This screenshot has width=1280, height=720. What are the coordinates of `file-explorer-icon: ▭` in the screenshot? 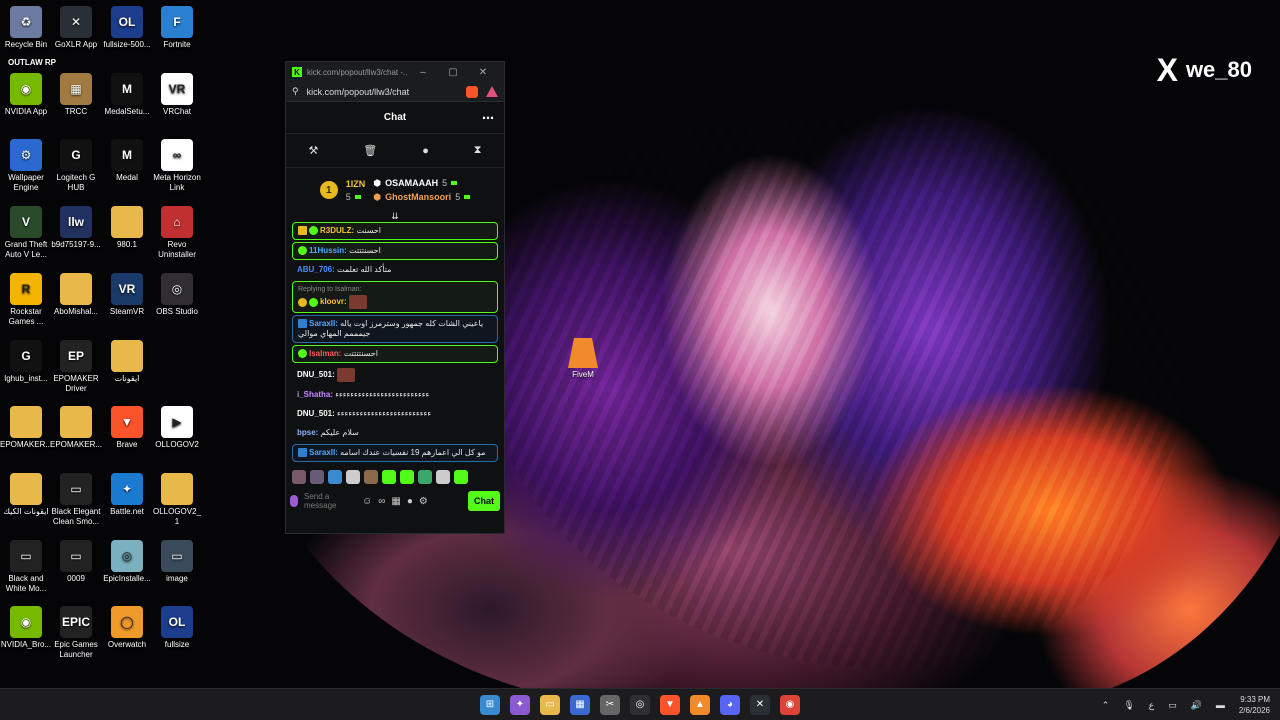 It's located at (550, 704).